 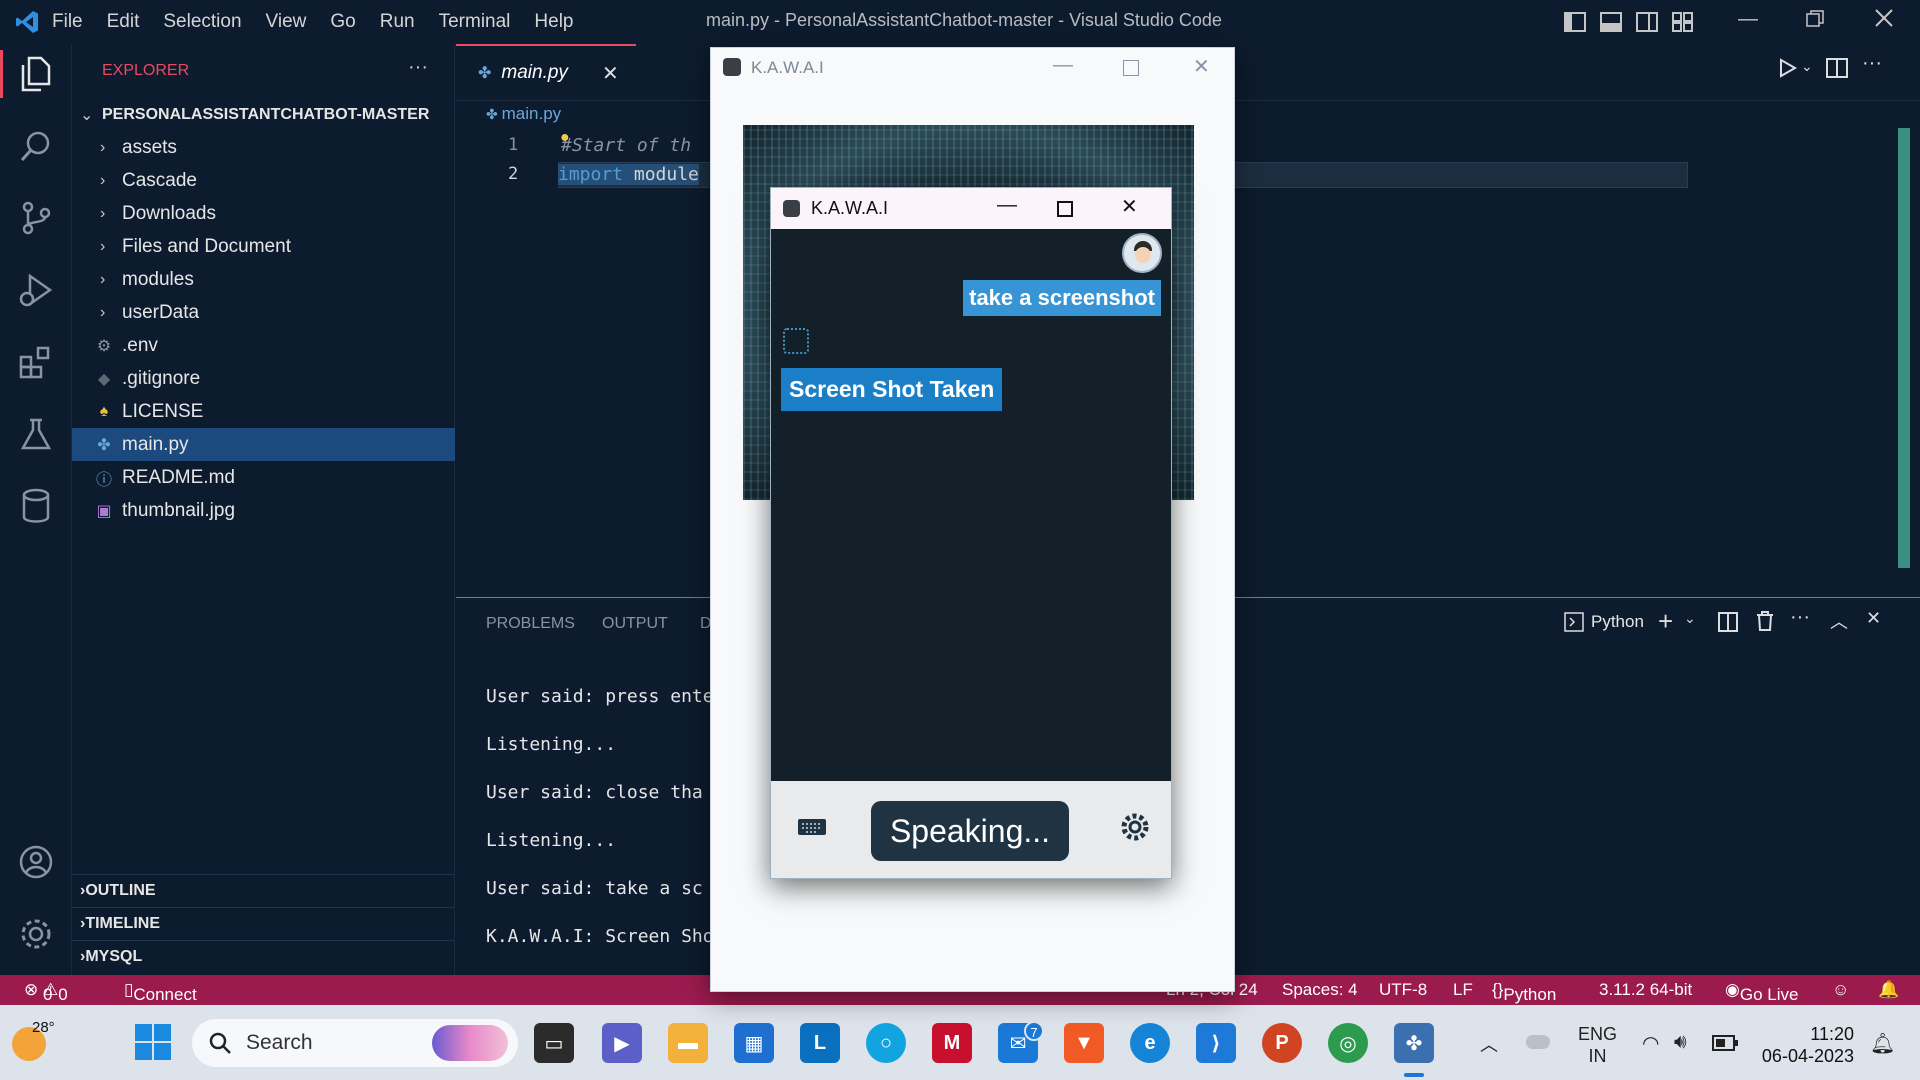 I want to click on tree-item-env: ⚙ .env, so click(x=263, y=345).